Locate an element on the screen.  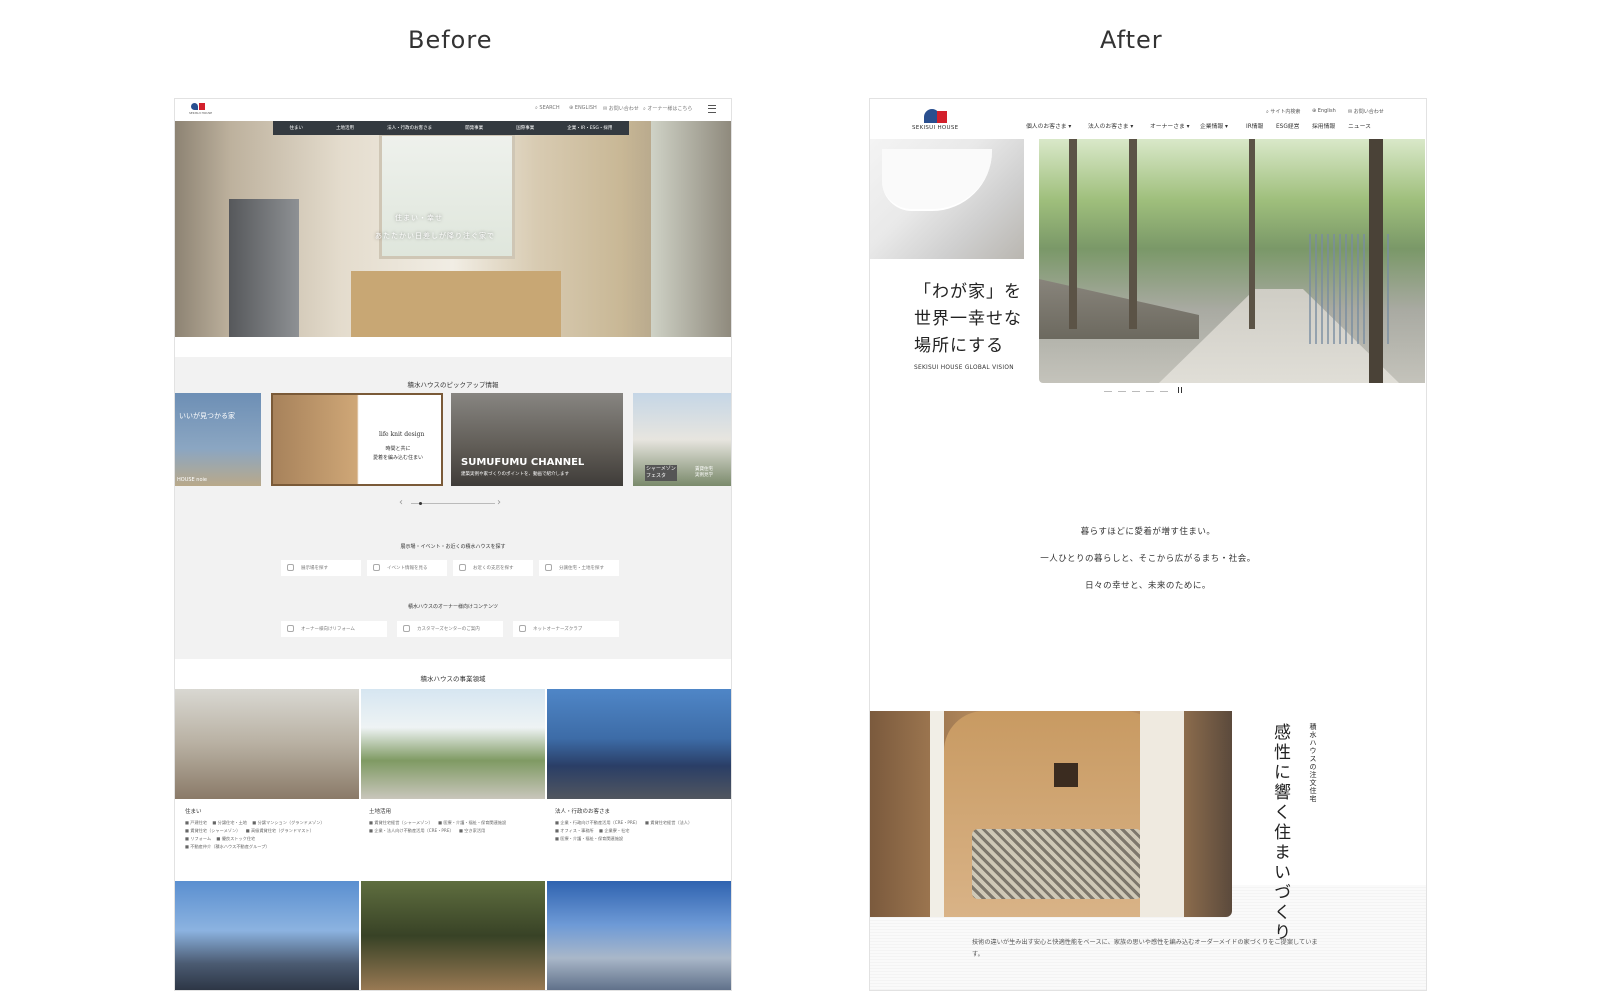
card-sub: HOUSE noie is located at coordinates (192, 480).